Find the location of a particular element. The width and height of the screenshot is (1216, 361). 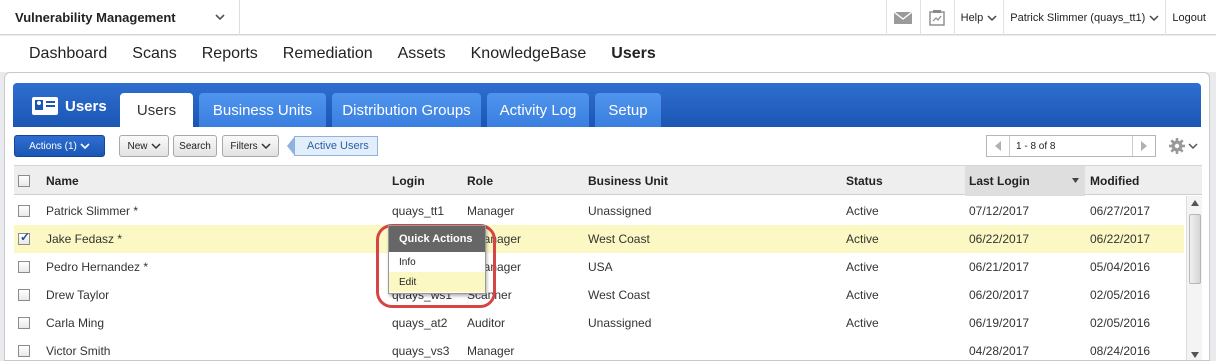

logout-link: Logout is located at coordinates (1190, 17).